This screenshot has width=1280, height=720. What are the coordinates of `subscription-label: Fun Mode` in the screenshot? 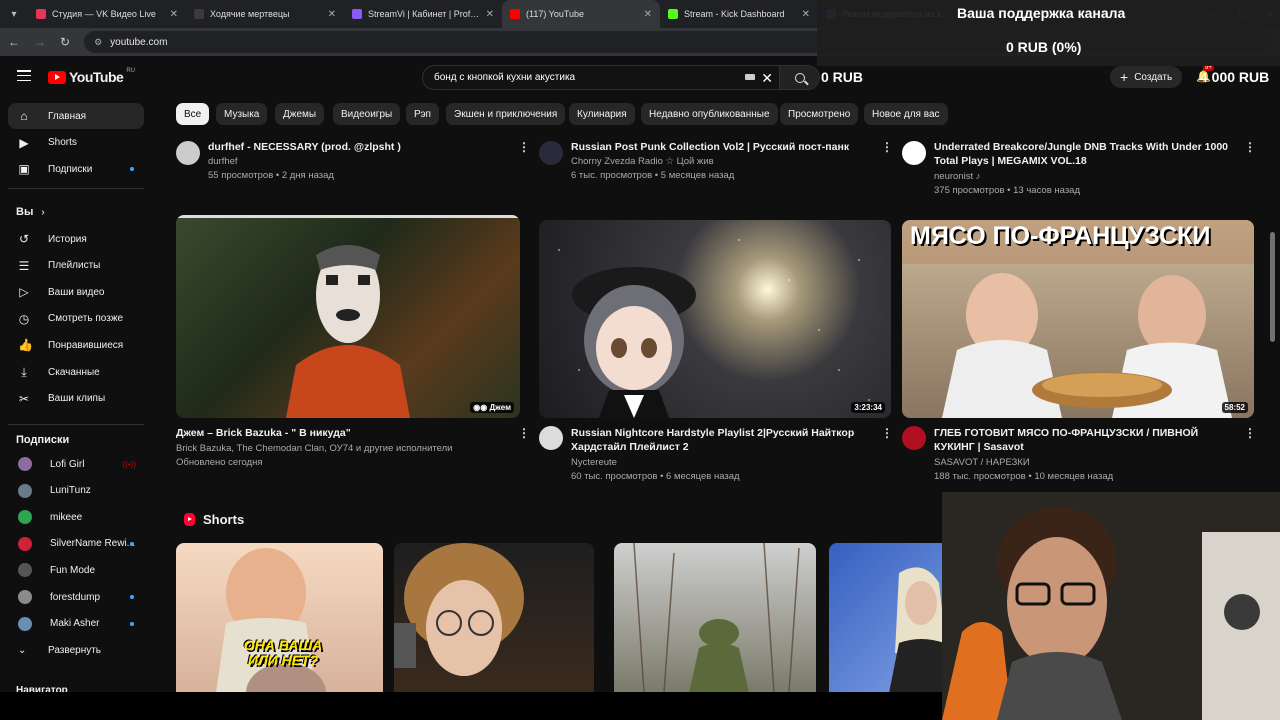 It's located at (73, 570).